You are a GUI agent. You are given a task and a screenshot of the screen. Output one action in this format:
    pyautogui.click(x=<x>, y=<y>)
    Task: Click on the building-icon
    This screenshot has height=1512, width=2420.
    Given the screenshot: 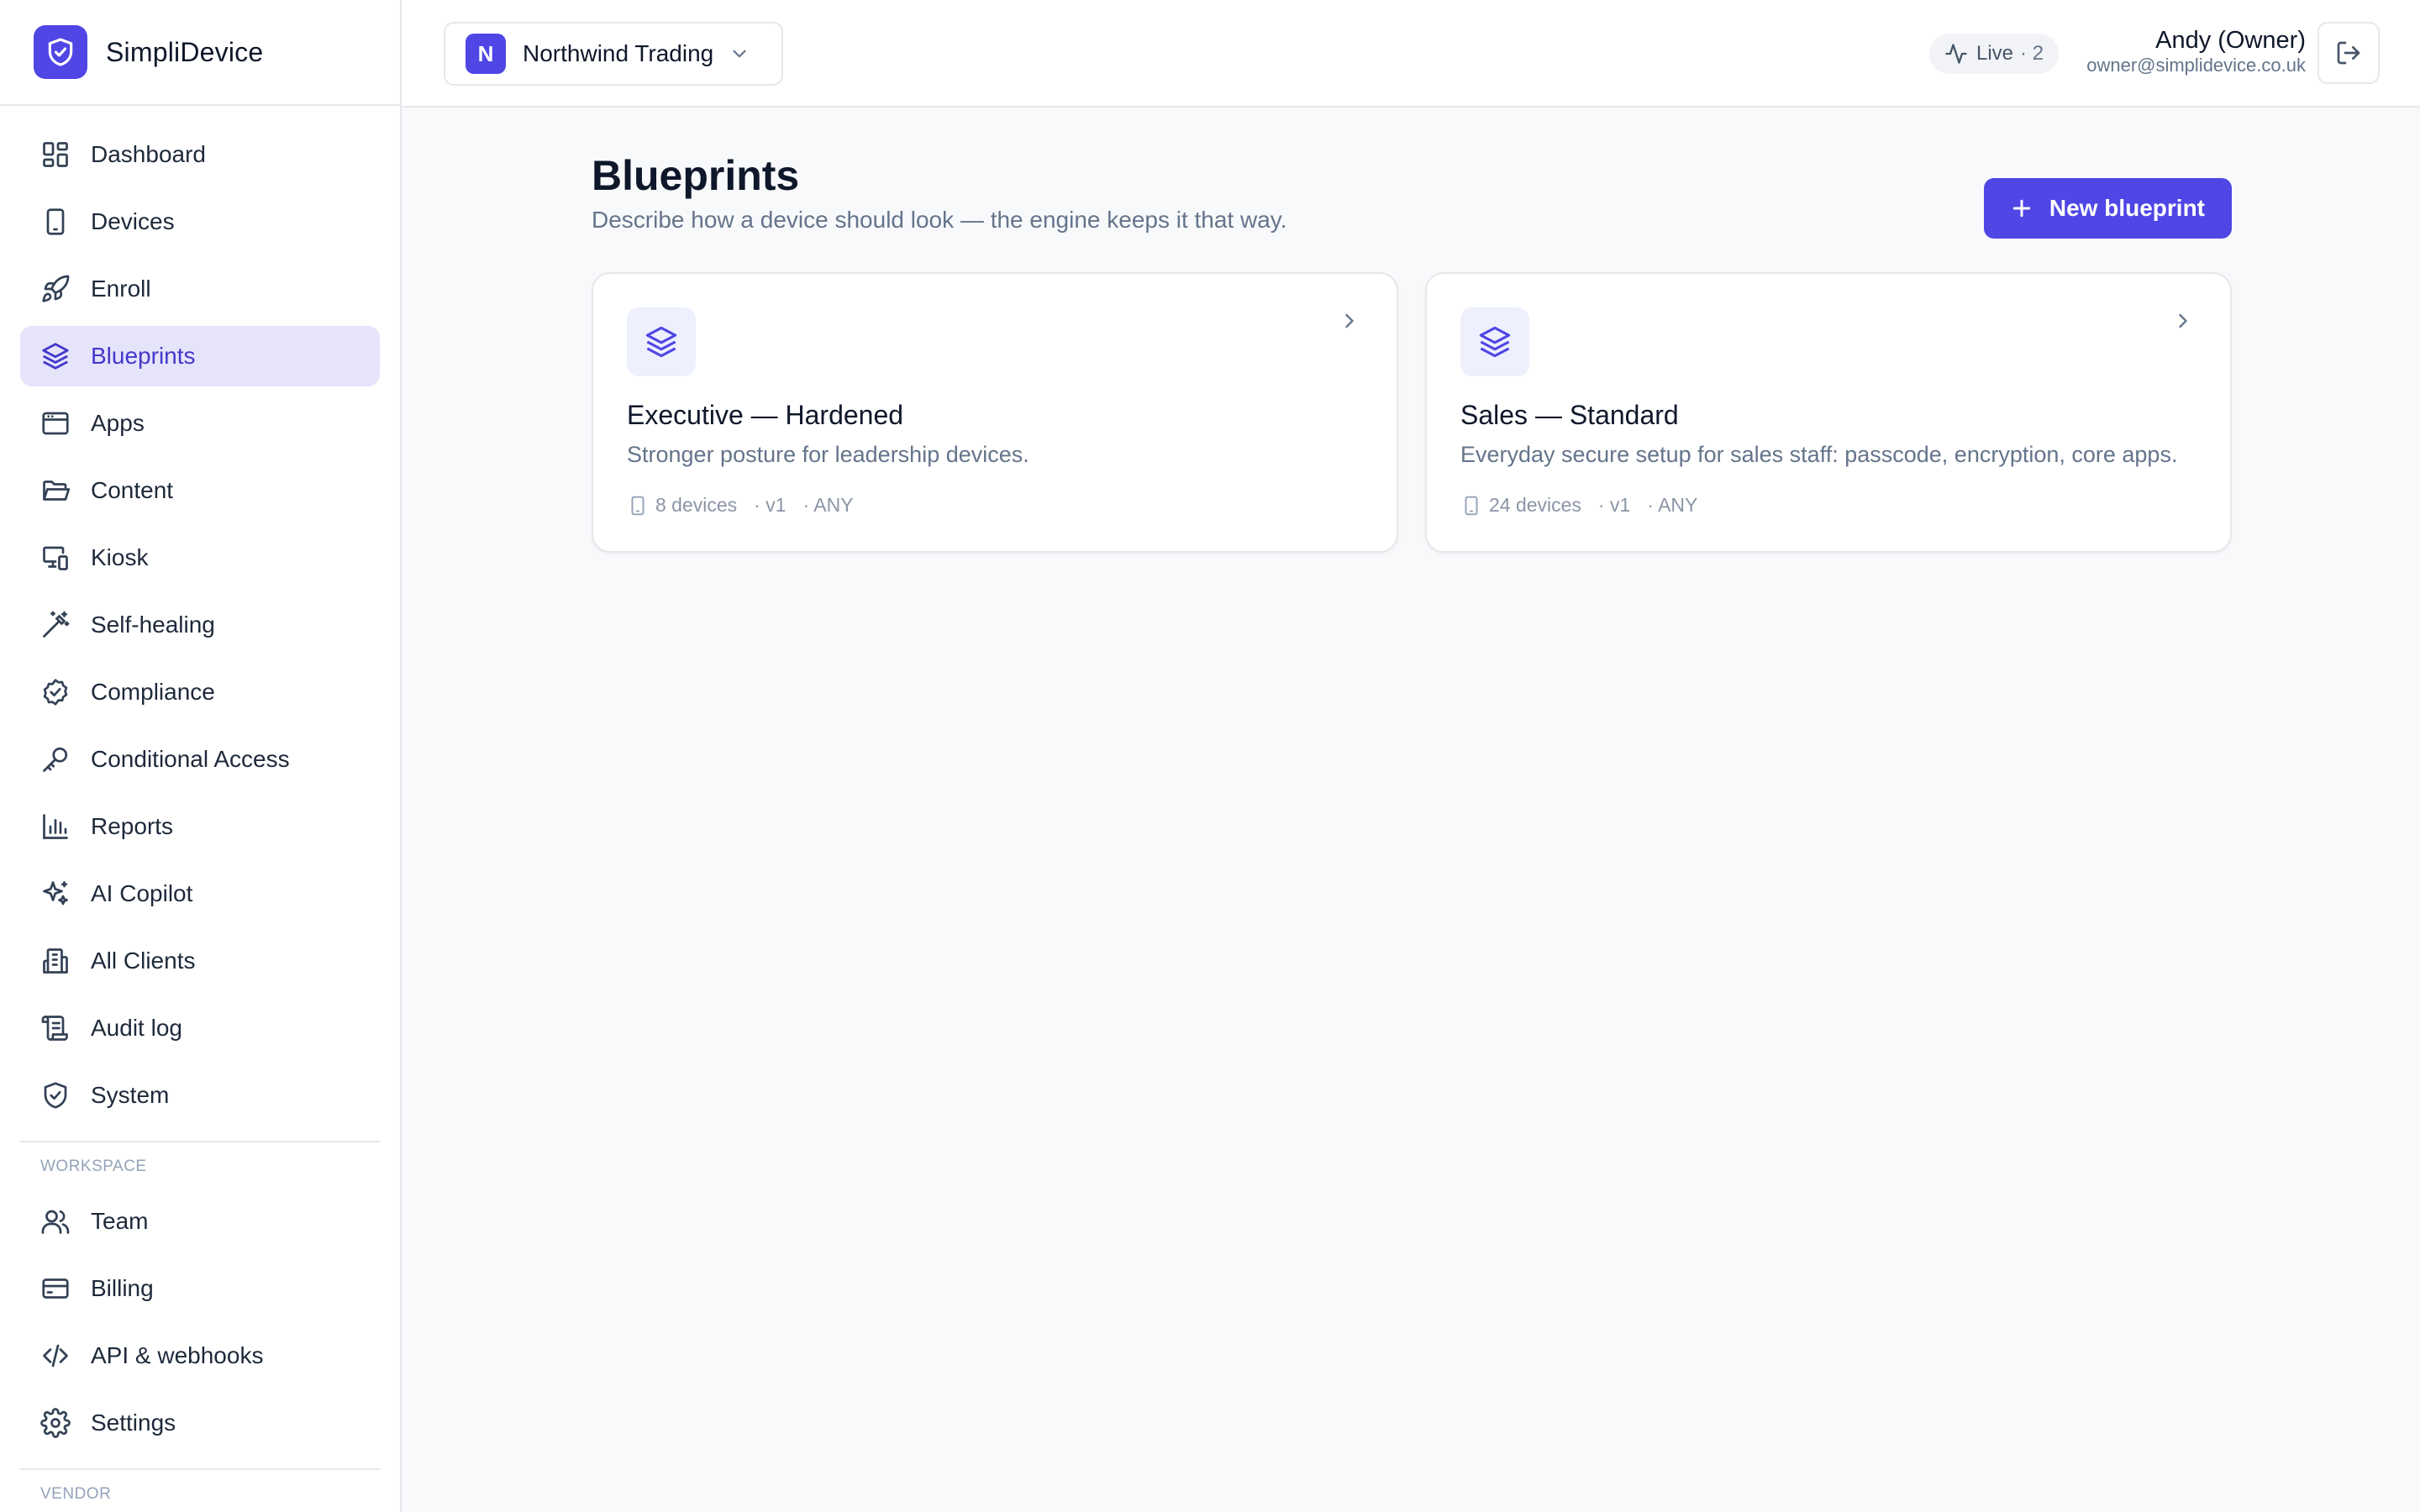 What is the action you would take?
    pyautogui.click(x=55, y=961)
    